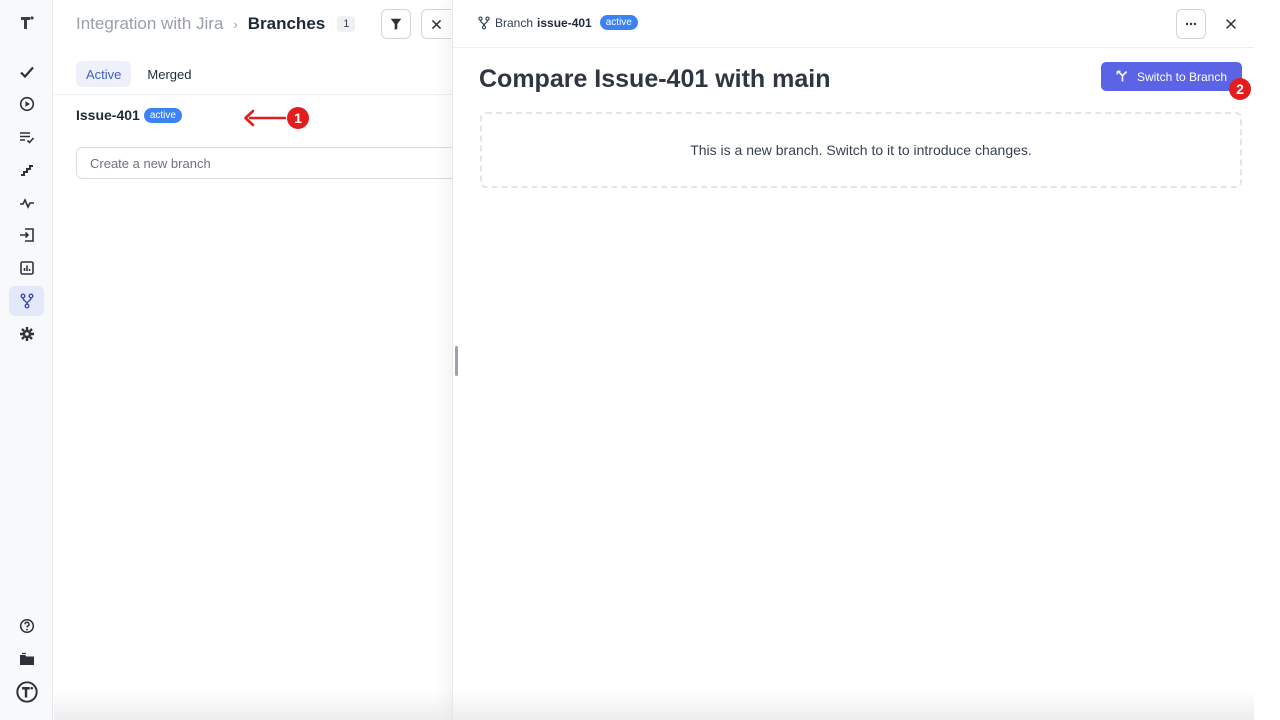  I want to click on filter-icon, so click(396, 24).